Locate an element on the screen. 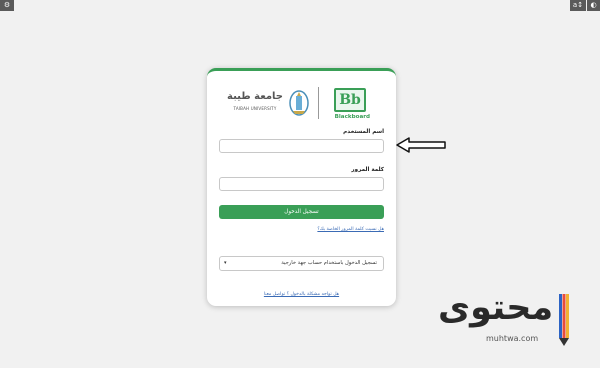  university-emblem-icon is located at coordinates (299, 103).